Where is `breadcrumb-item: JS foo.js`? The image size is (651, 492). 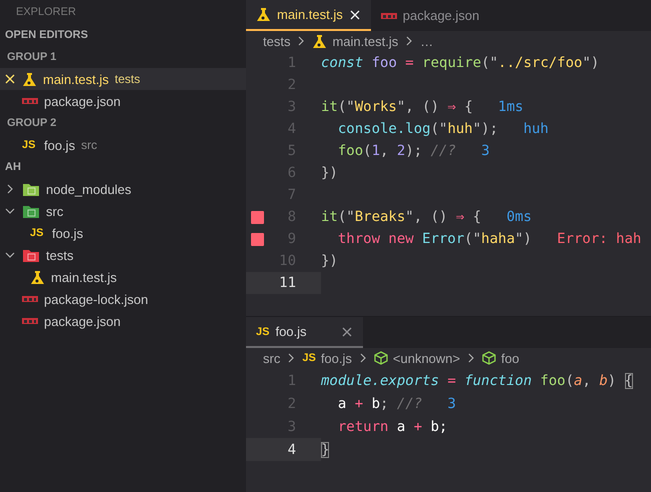
breadcrumb-item: JS foo.js is located at coordinates (327, 358).